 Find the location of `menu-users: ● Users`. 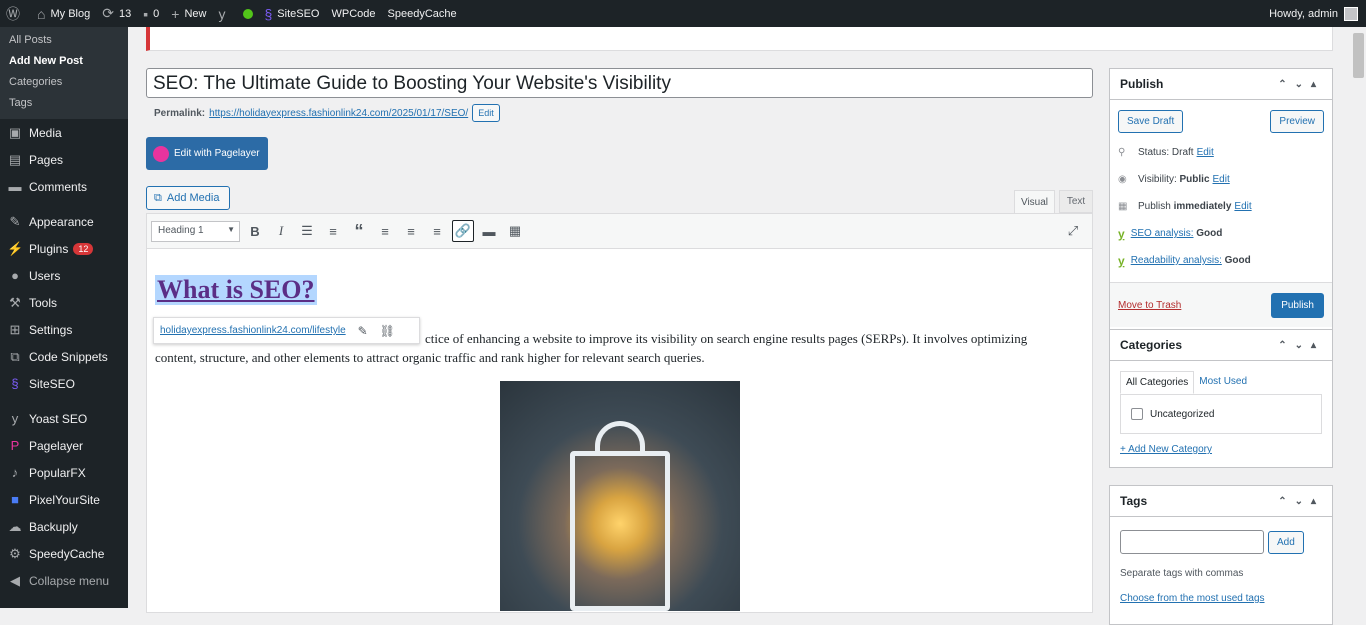

menu-users: ● Users is located at coordinates (64, 275).